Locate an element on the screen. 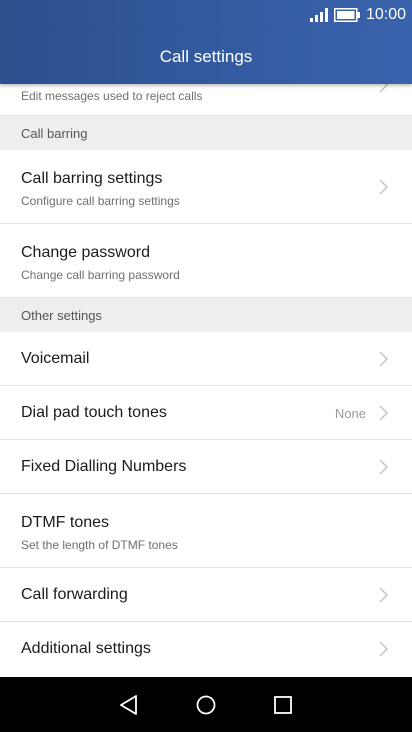  list-item-title: Call barring settings is located at coordinates (92, 178).